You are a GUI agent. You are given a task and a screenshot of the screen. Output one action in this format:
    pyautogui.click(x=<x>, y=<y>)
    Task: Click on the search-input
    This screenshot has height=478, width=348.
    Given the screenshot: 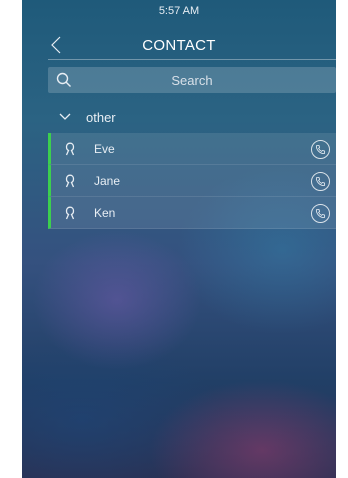 What is the action you would take?
    pyautogui.click(x=192, y=80)
    